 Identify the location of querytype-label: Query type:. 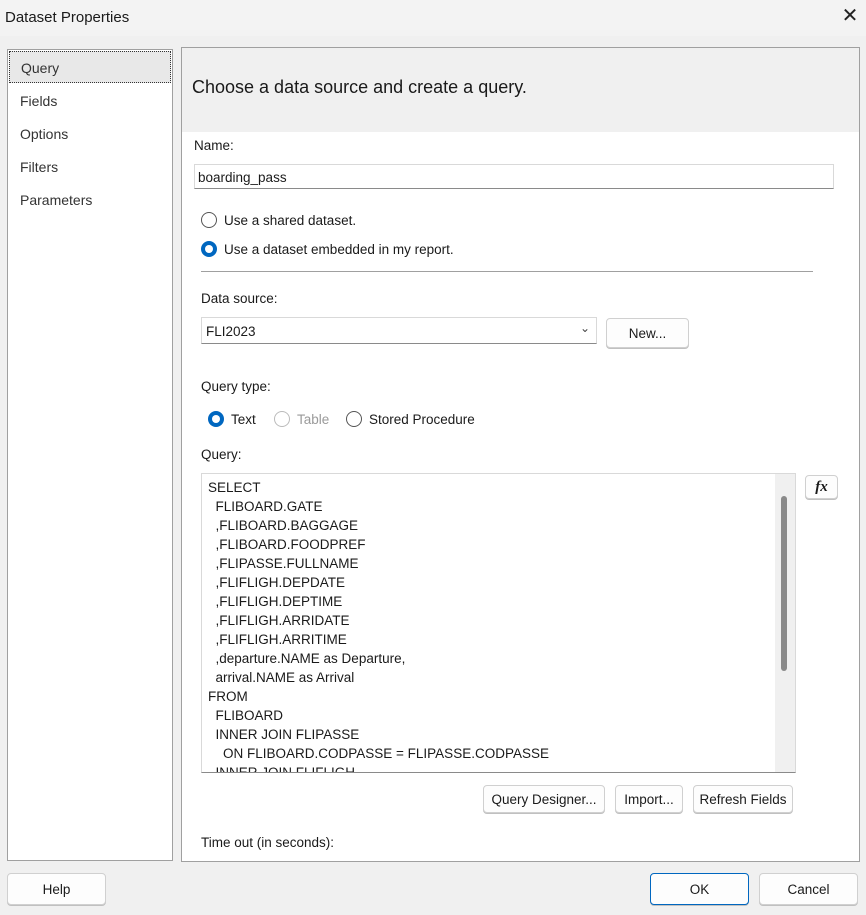
(236, 386).